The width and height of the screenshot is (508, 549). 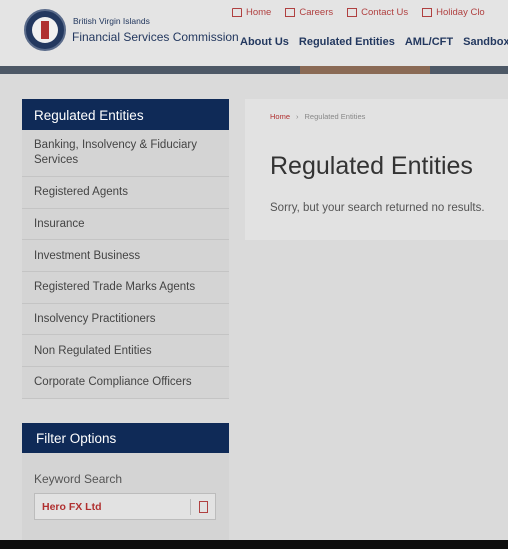 I want to click on utility-links: Home Careers Contact Us Holiday Clo, so click(x=365, y=12).